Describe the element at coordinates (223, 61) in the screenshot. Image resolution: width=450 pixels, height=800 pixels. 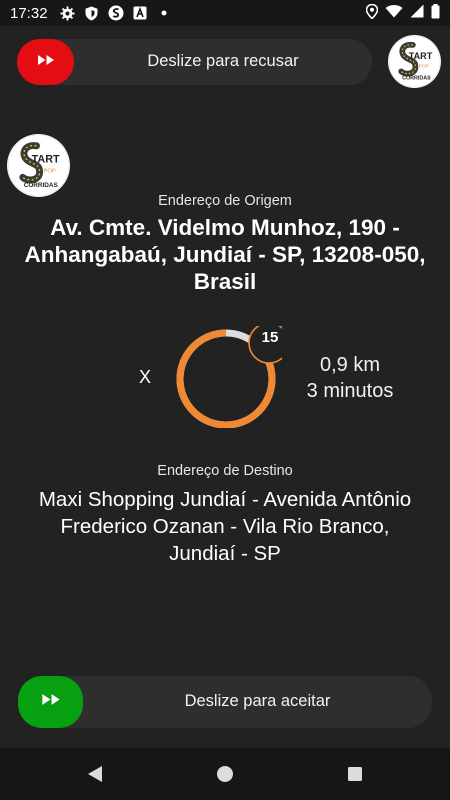
I see `reject-slider-label: Deslize para recusar` at that location.